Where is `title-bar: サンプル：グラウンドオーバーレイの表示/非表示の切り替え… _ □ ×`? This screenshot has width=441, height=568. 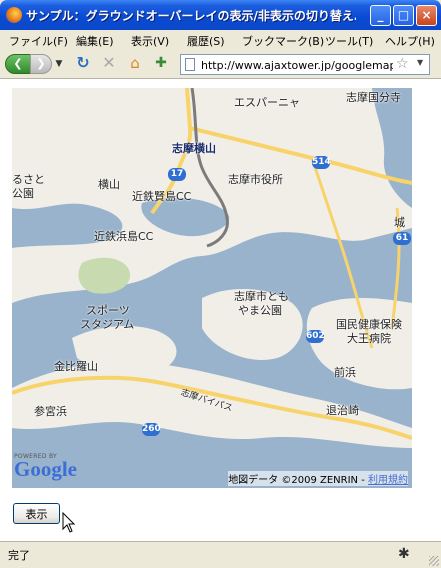
title-bar: サンプル：グラウンドオーバーレイの表示/非表示の切り替え… _ □ × is located at coordinates (220, 15).